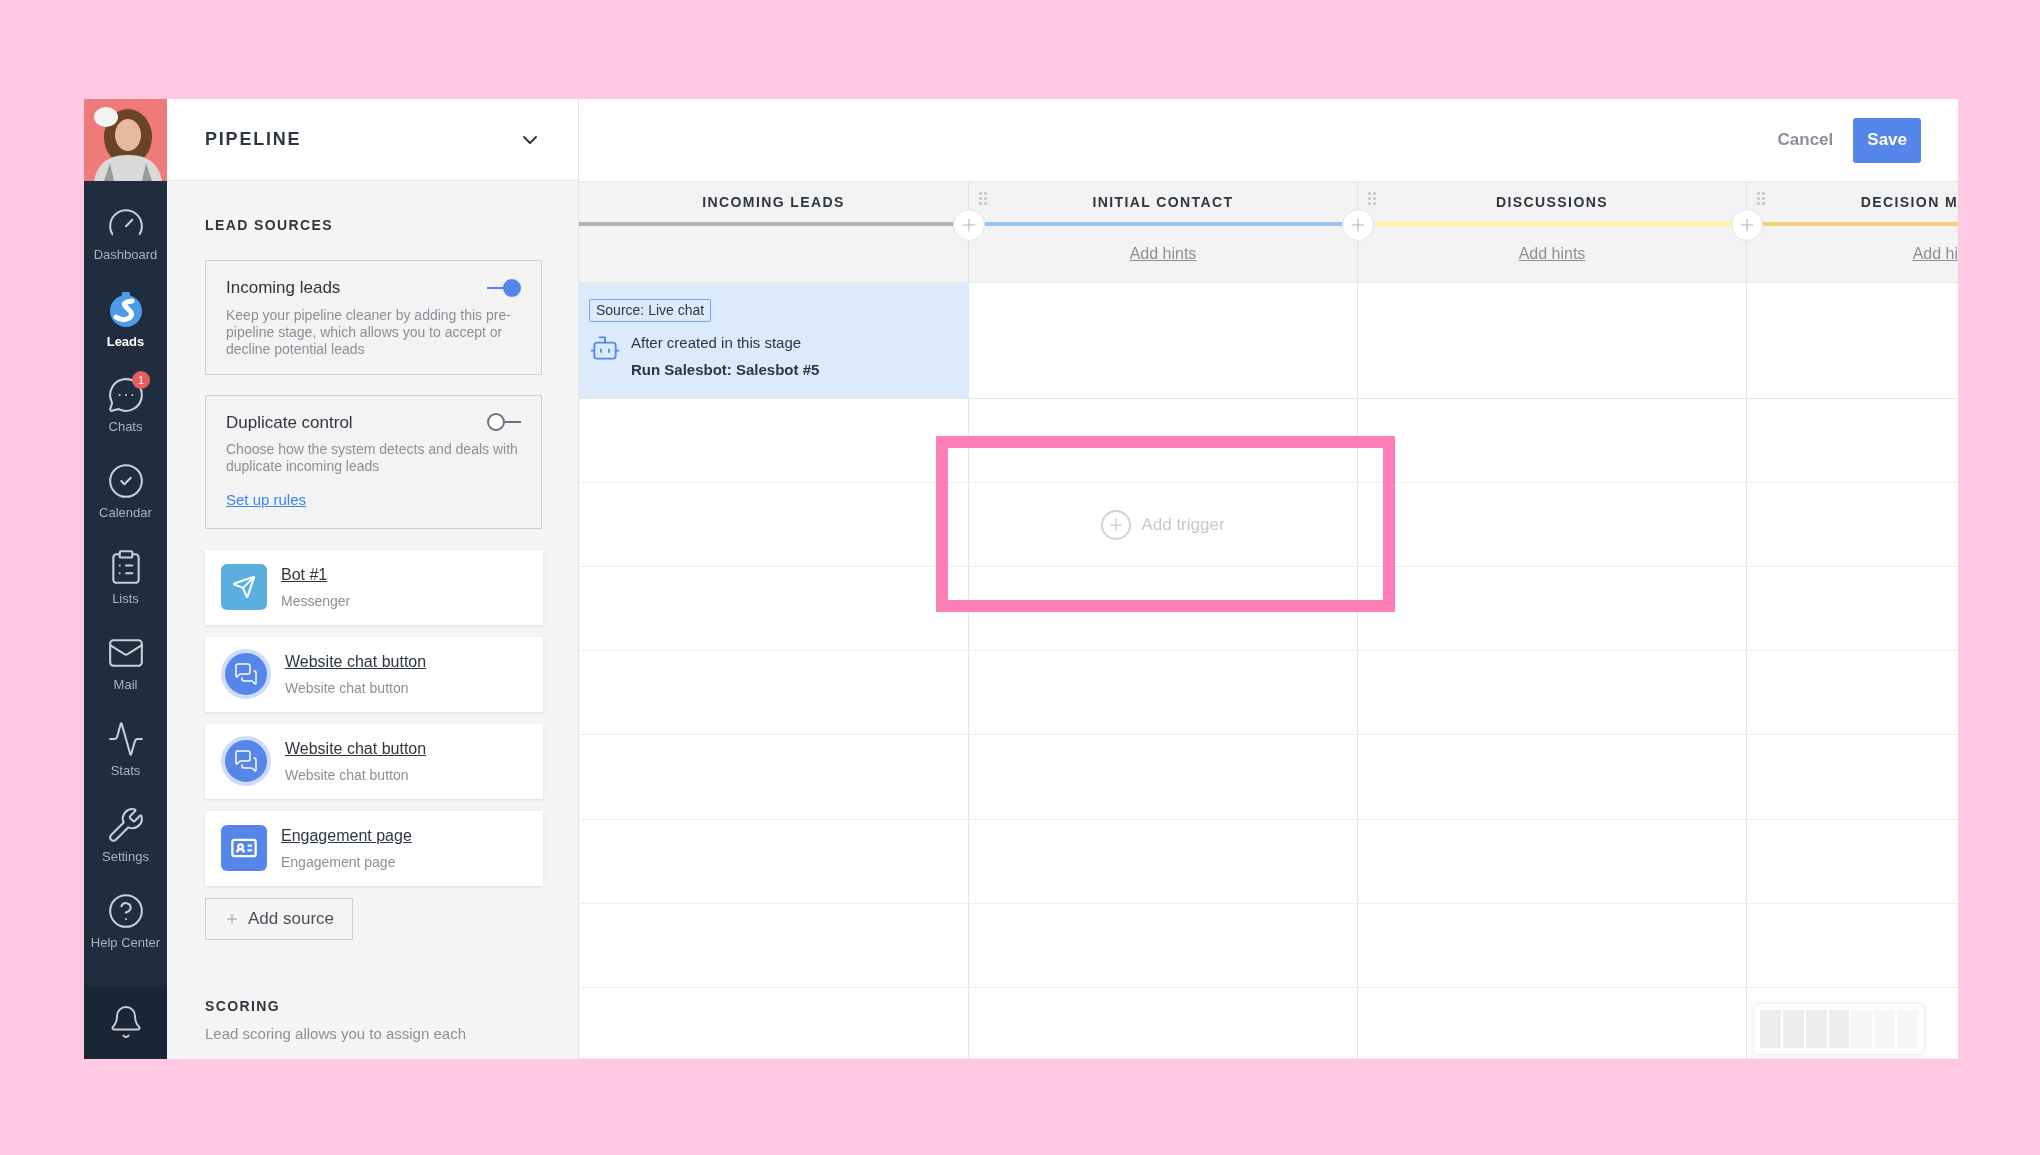 The width and height of the screenshot is (2040, 1155). Describe the element at coordinates (336, 1033) in the screenshot. I see `scoring-description: Lead scoring allows you to assign each` at that location.